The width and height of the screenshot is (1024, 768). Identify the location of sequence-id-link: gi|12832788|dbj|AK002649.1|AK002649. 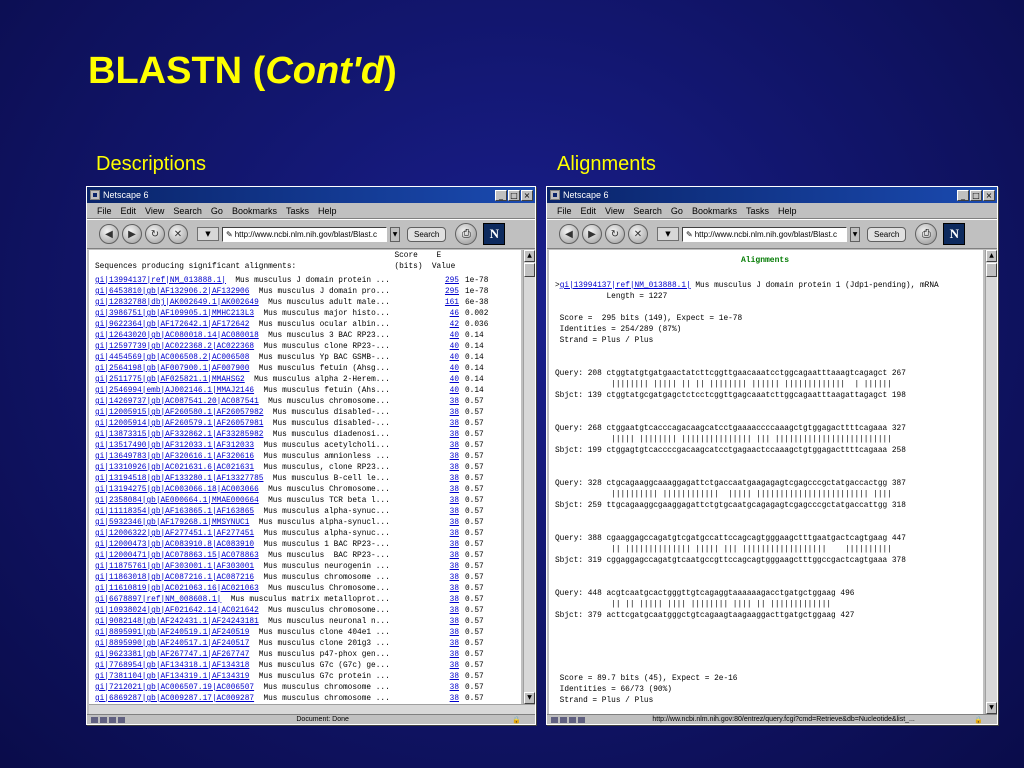
(177, 303).